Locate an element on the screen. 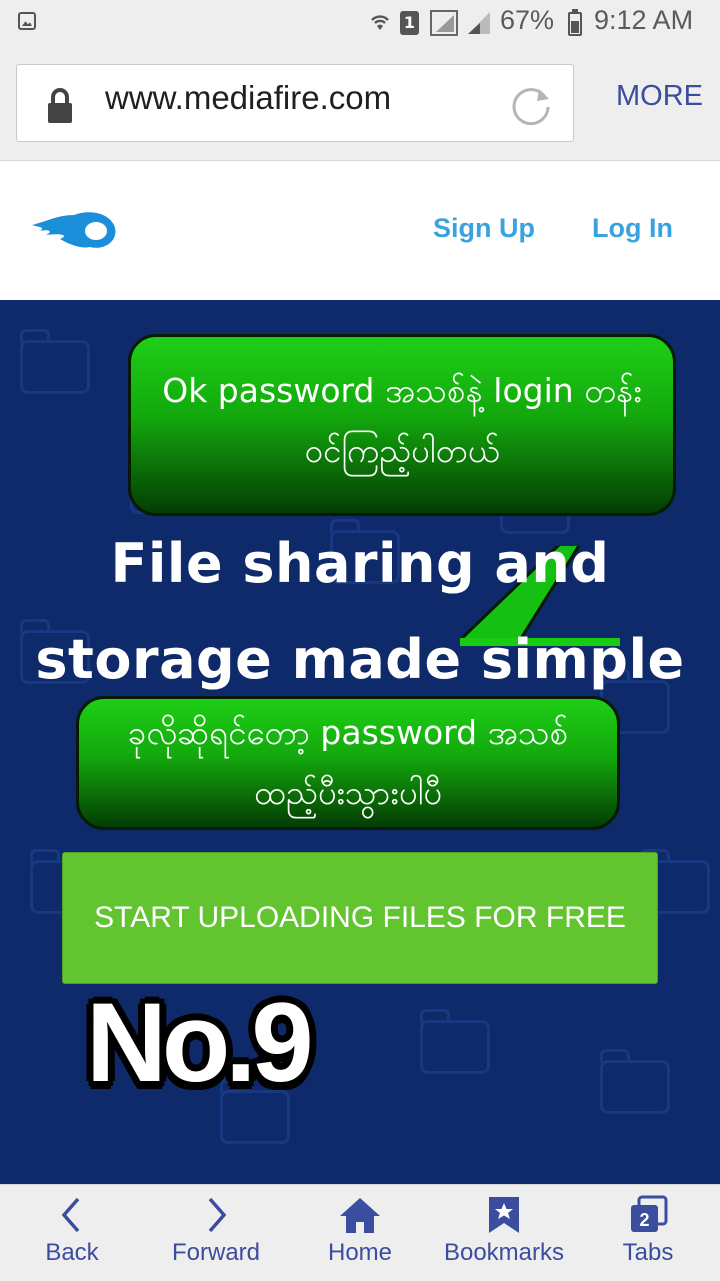  tabs-button: 2 Tabs is located at coordinates (648, 1233).